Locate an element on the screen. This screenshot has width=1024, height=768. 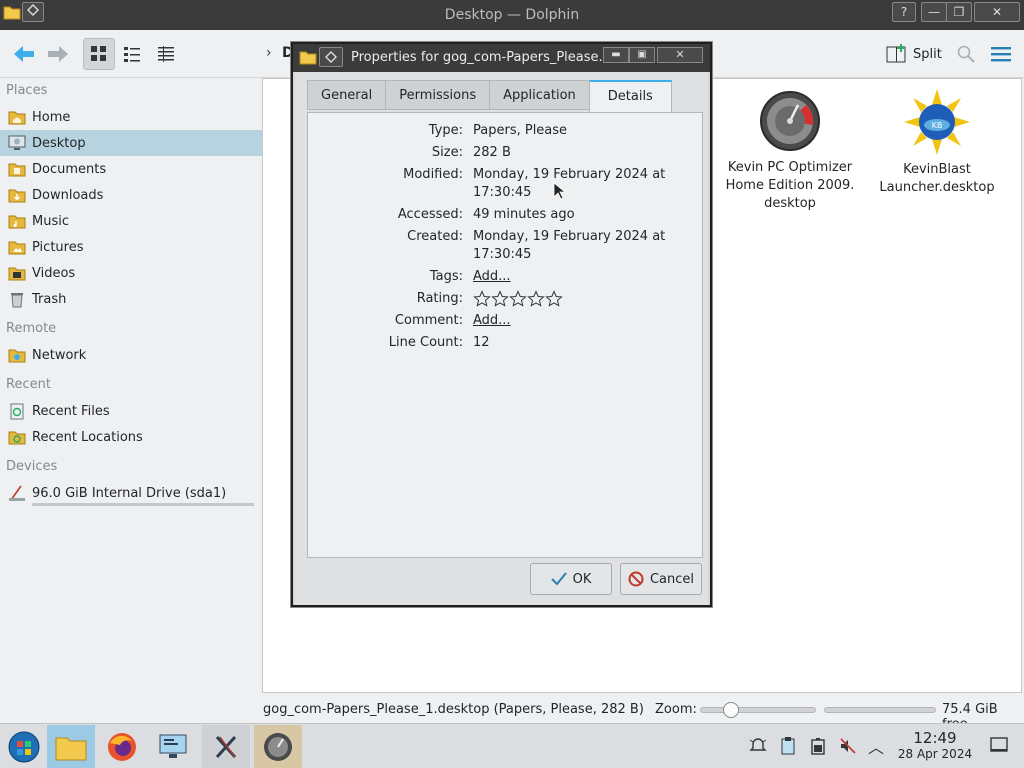
ok-button: OK is located at coordinates (571, 579).